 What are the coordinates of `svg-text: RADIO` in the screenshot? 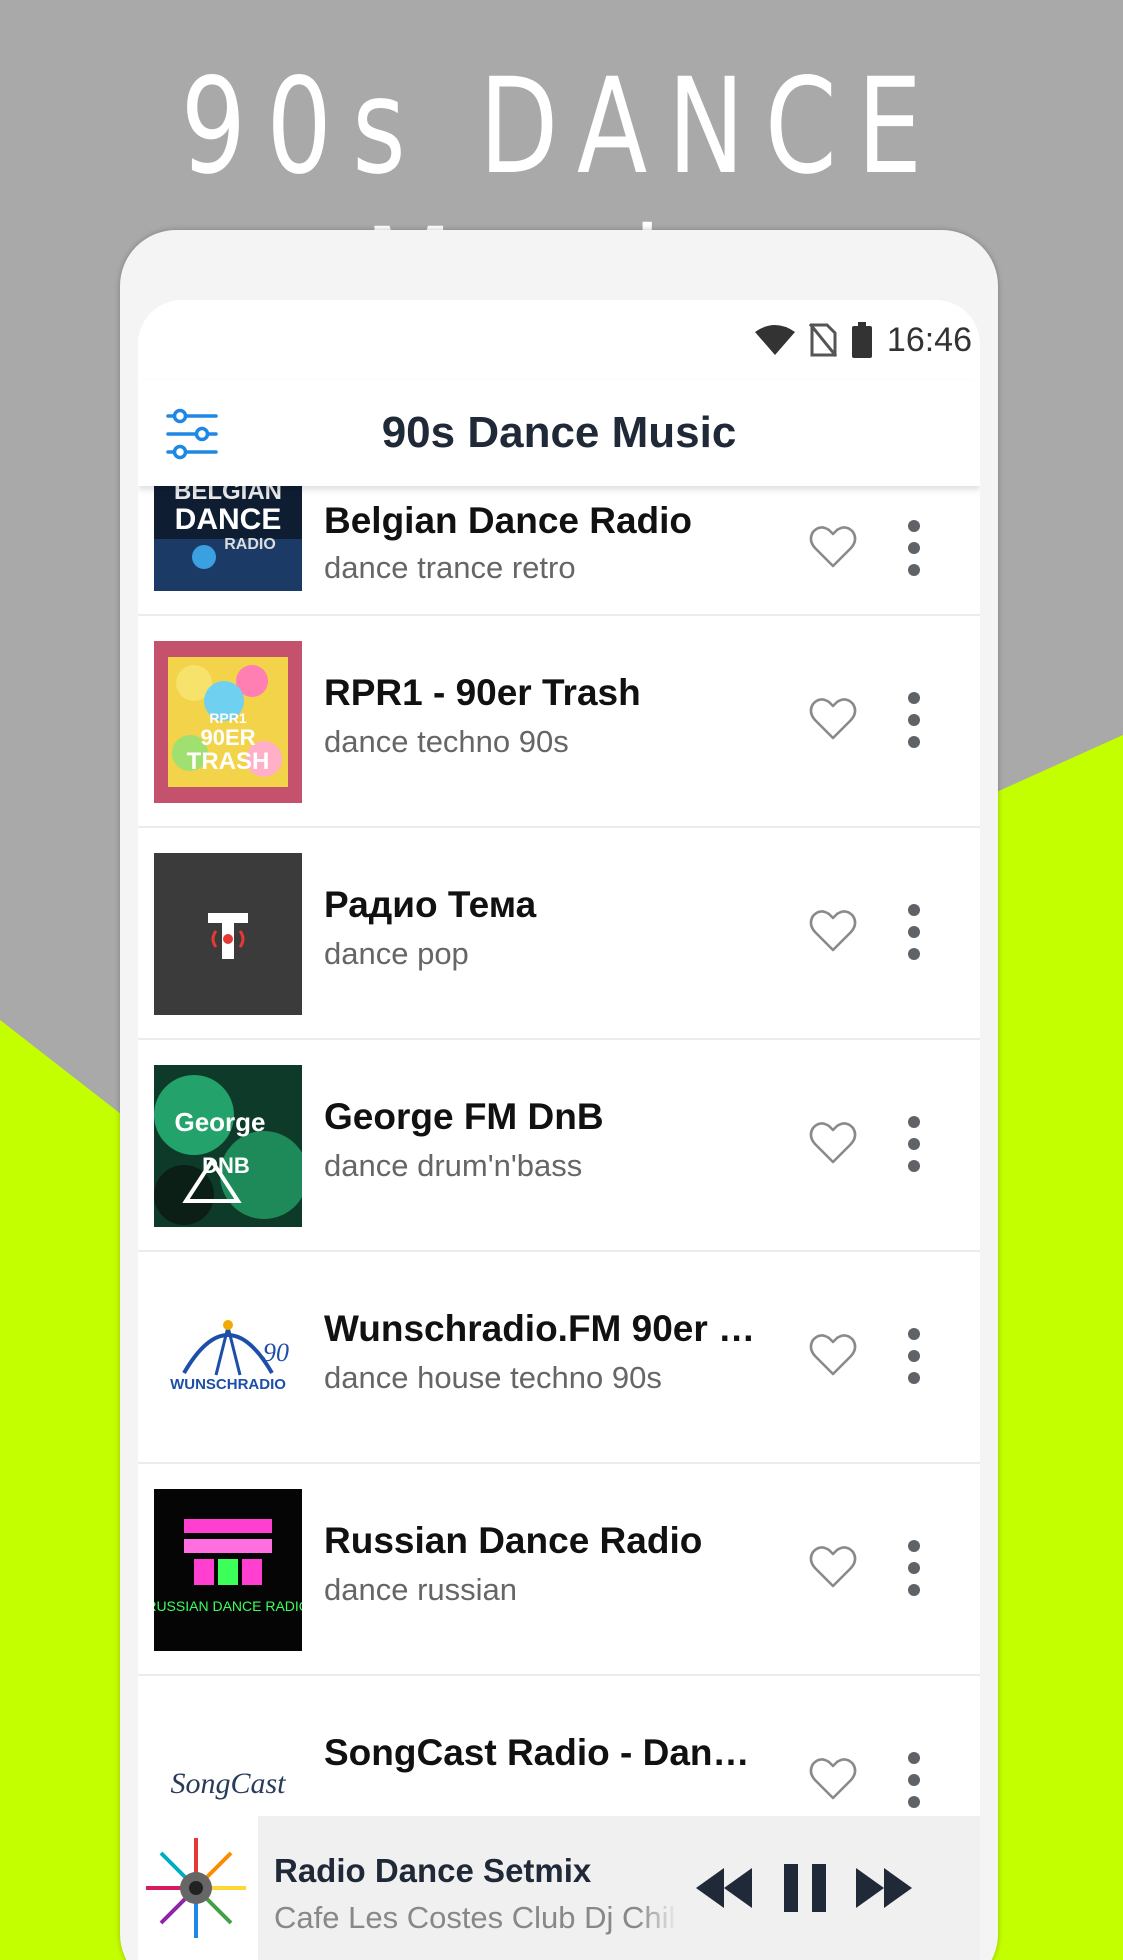 It's located at (250, 544).